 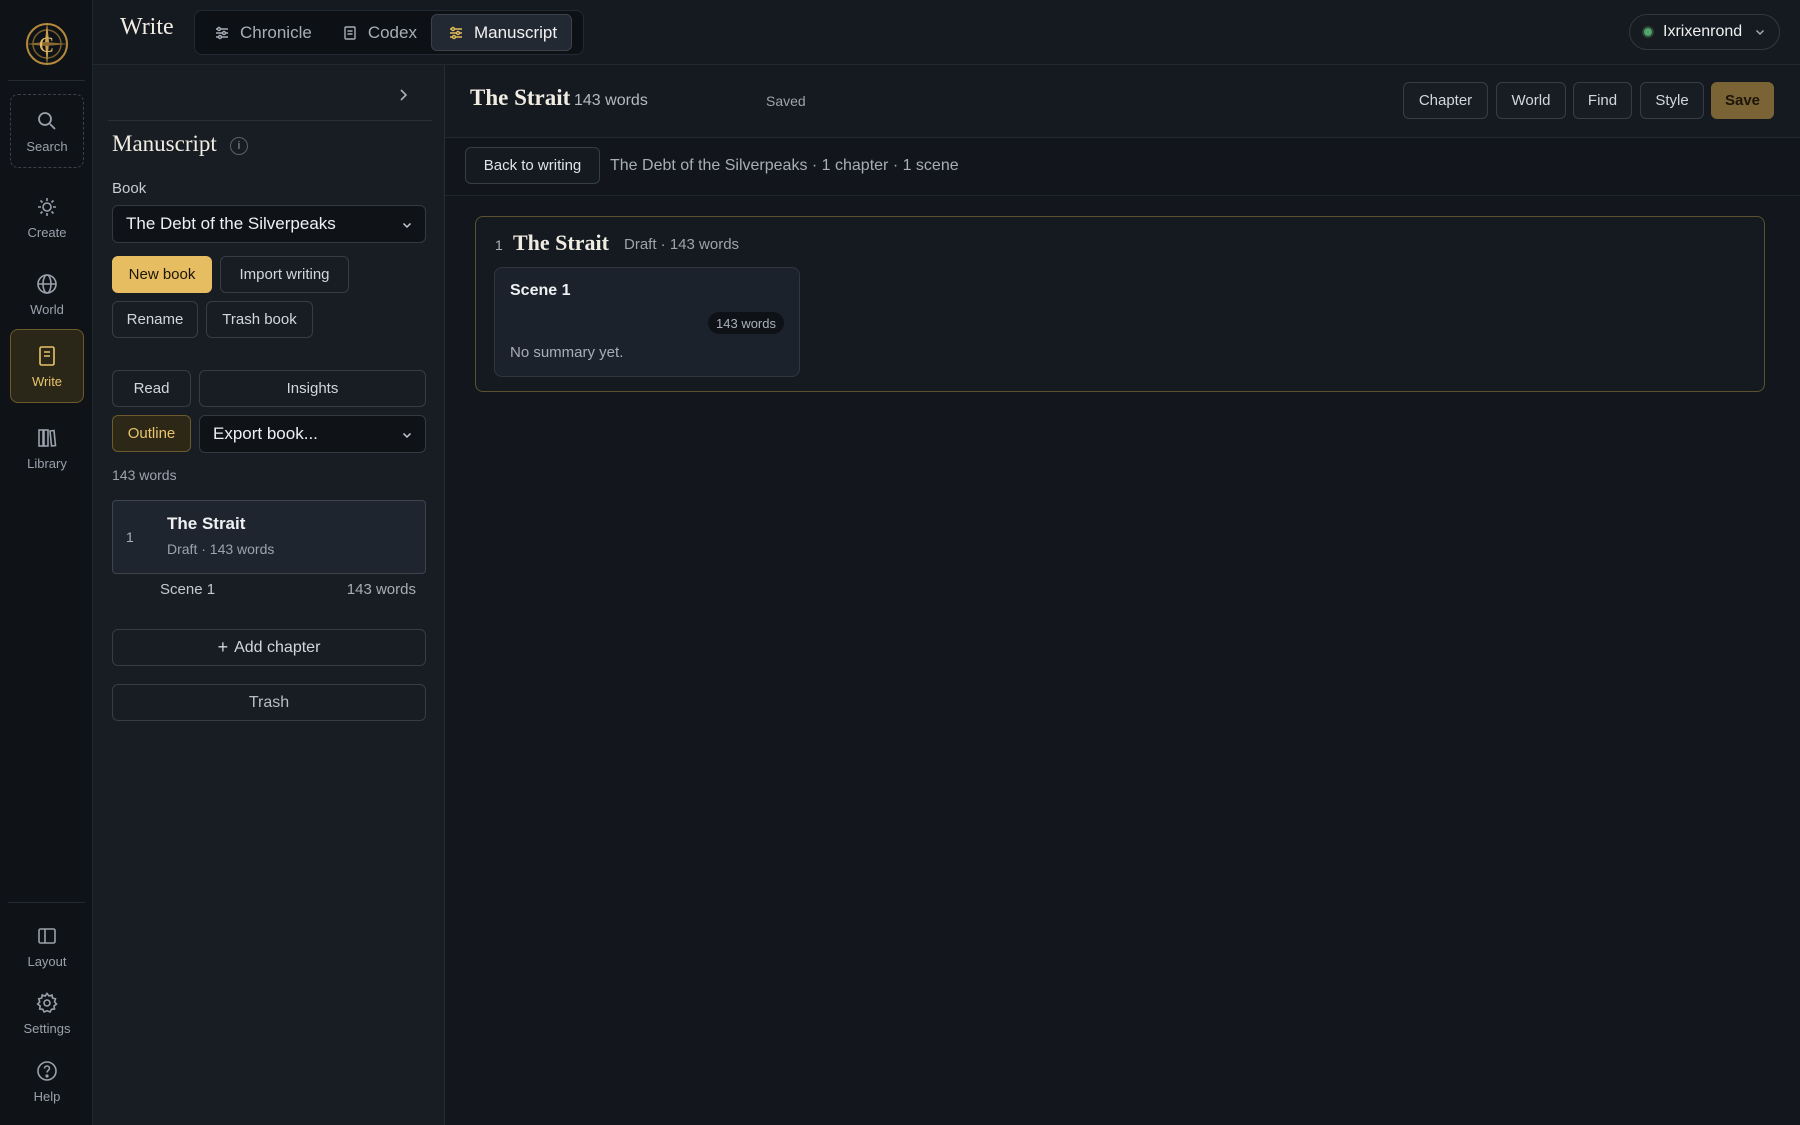 I want to click on gear-icon, so click(x=47, y=1002).